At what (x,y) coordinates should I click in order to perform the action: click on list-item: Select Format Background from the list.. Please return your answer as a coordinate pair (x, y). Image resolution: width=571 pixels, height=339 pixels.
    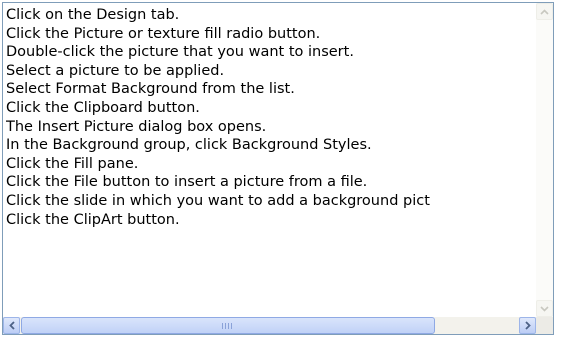
    Looking at the image, I should click on (271, 89).